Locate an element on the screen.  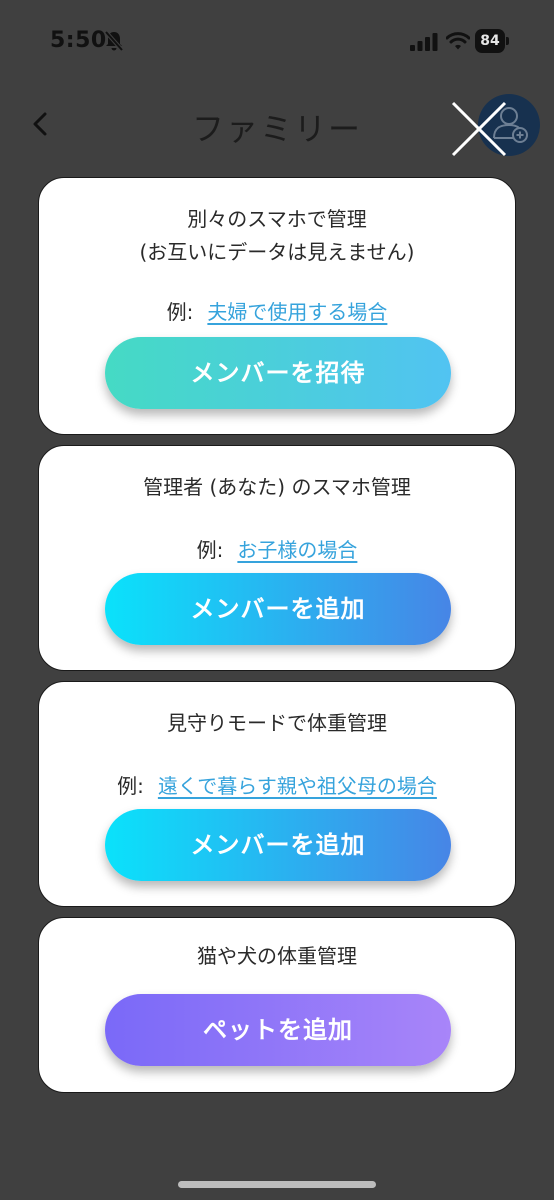
card-example: 例: 遠くで暮らす親や祖父母の場合 is located at coordinates (277, 784).